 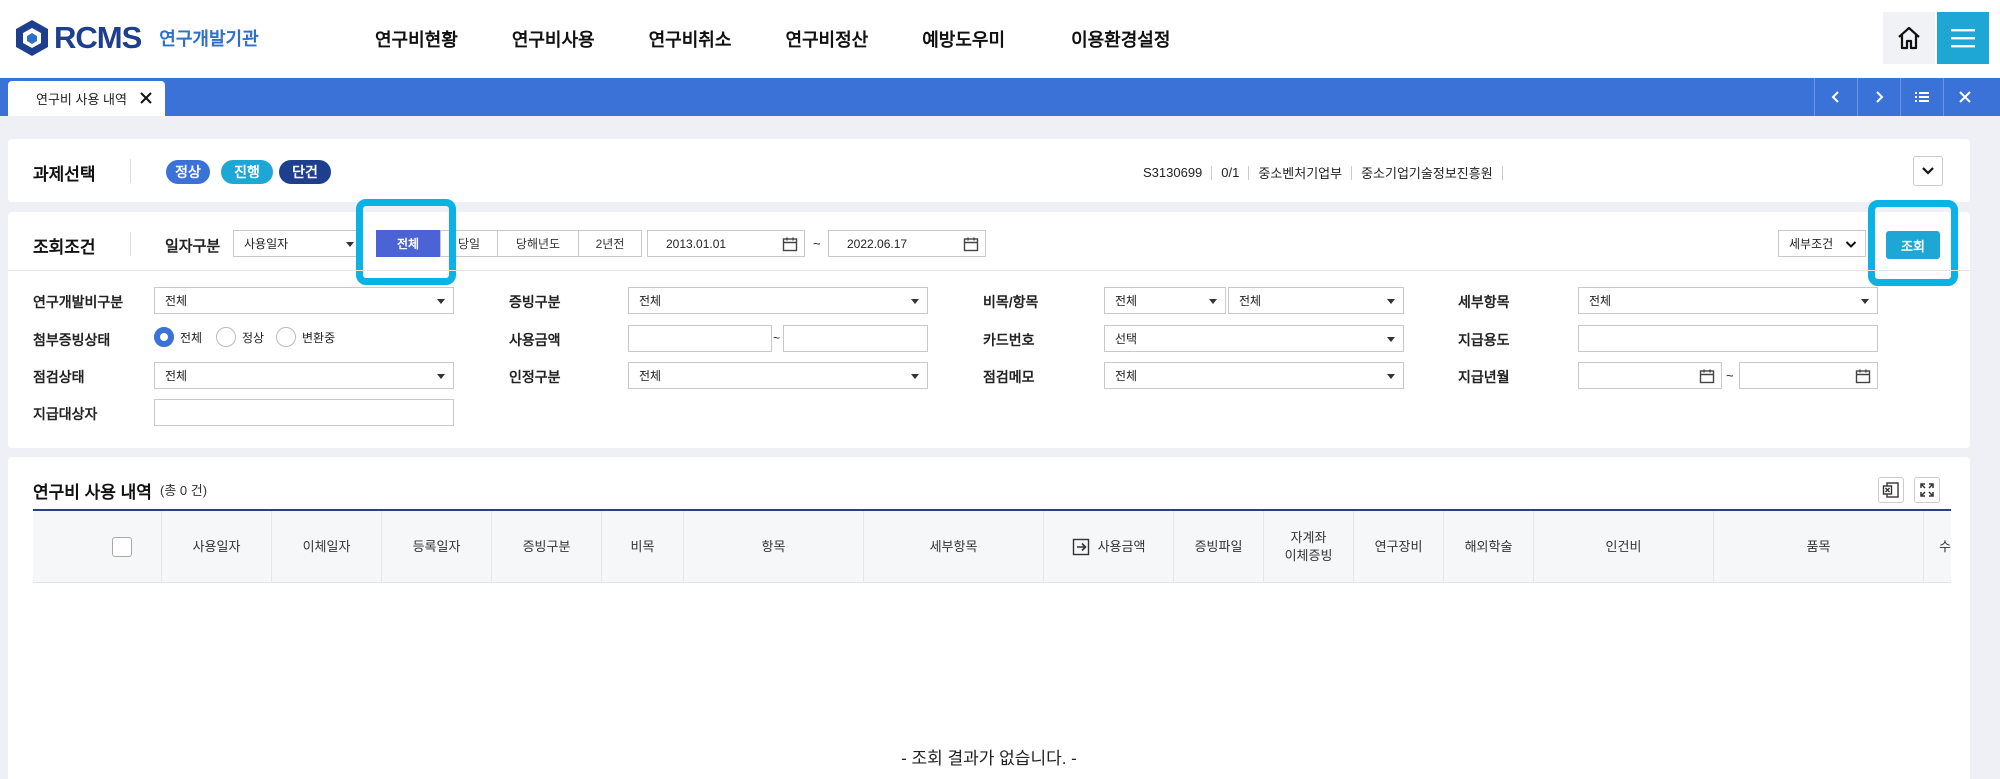 What do you see at coordinates (726, 243) in the screenshot?
I see `date-from-input: 2013.01.01` at bounding box center [726, 243].